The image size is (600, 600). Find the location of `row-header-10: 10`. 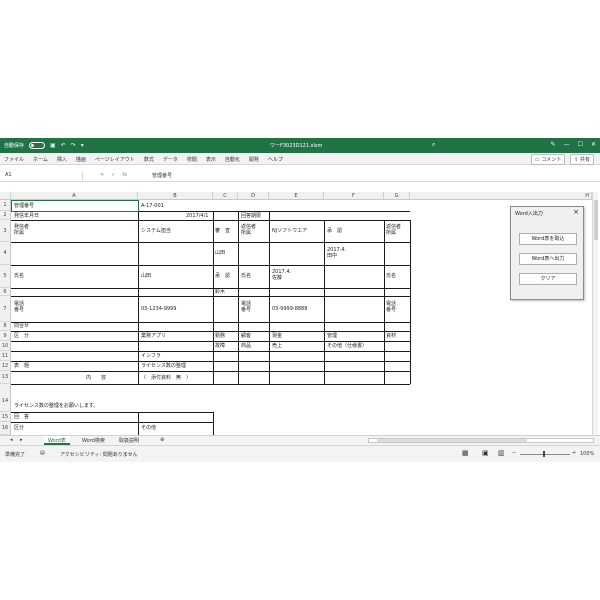

row-header-10: 10 is located at coordinates (5, 346).